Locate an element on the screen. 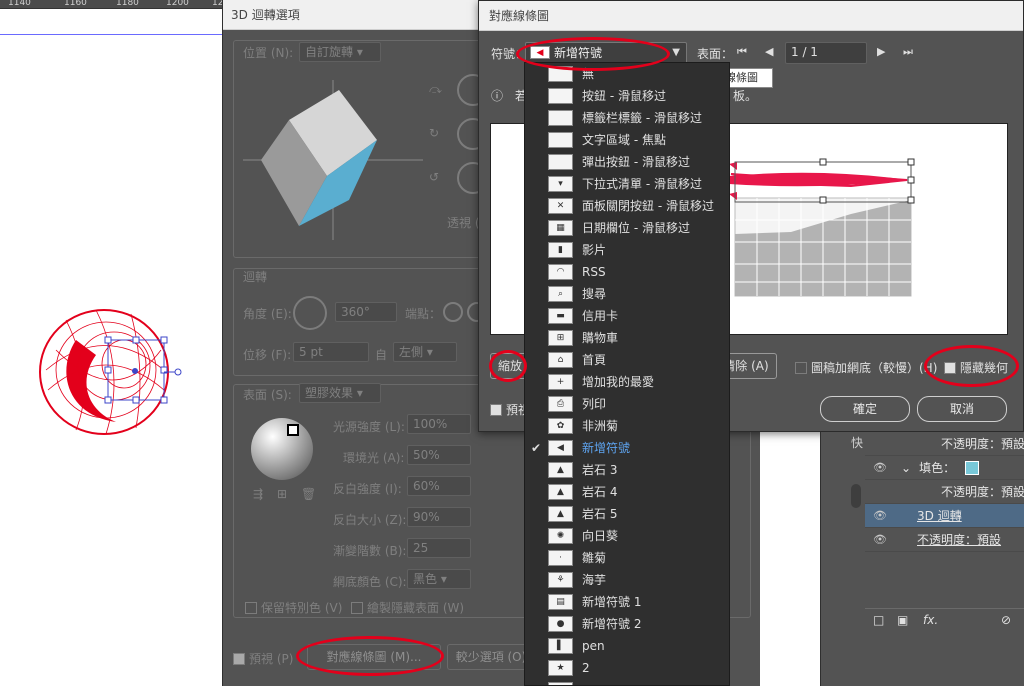 Image resolution: width=1024 pixels, height=686 pixels. prev-surface-icon: ◀ is located at coordinates (769, 51).